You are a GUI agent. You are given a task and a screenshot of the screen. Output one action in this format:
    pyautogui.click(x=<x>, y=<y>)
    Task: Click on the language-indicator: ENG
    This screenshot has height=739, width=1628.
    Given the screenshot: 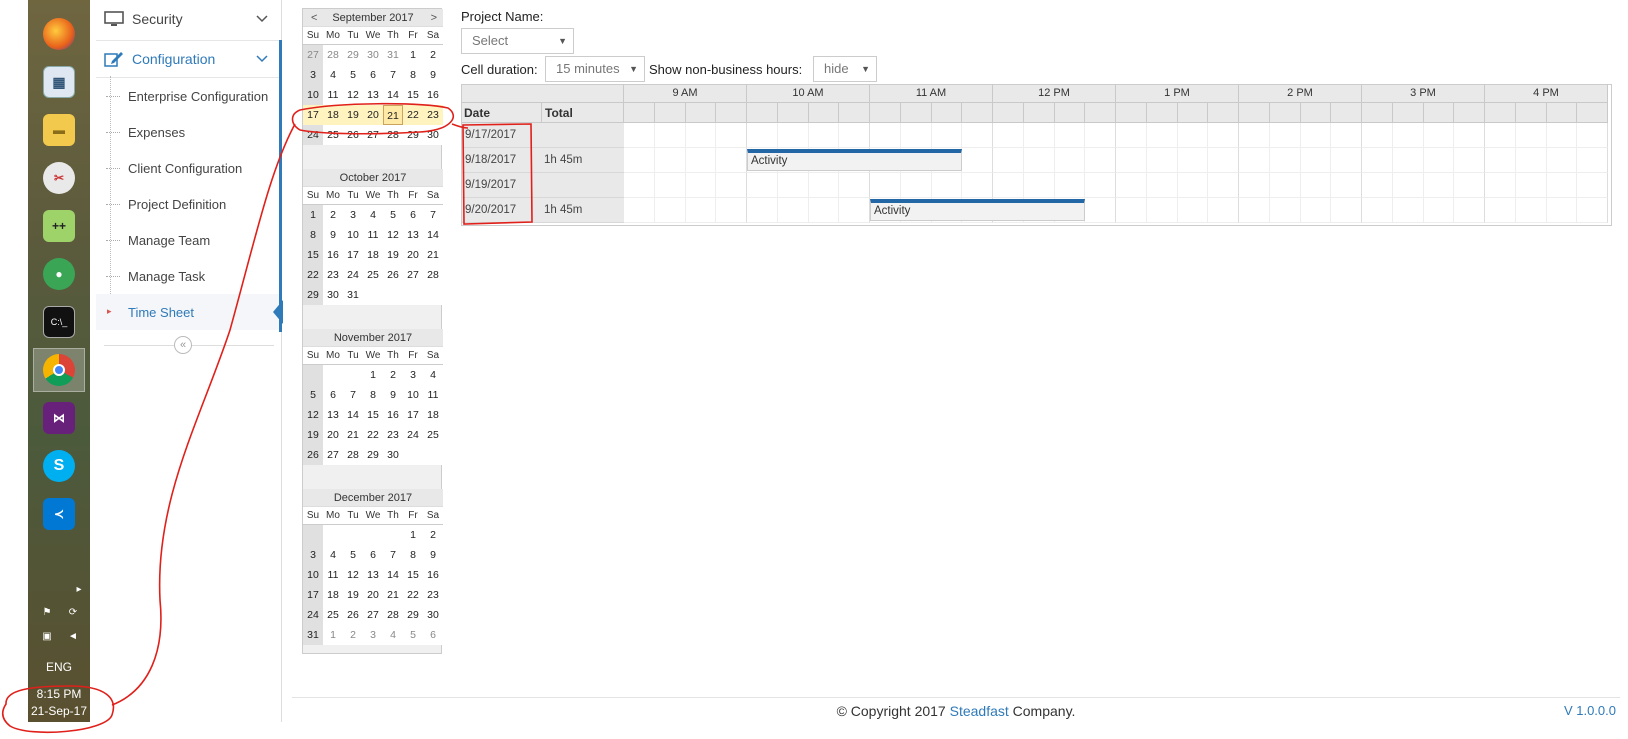 What is the action you would take?
    pyautogui.click(x=59, y=667)
    